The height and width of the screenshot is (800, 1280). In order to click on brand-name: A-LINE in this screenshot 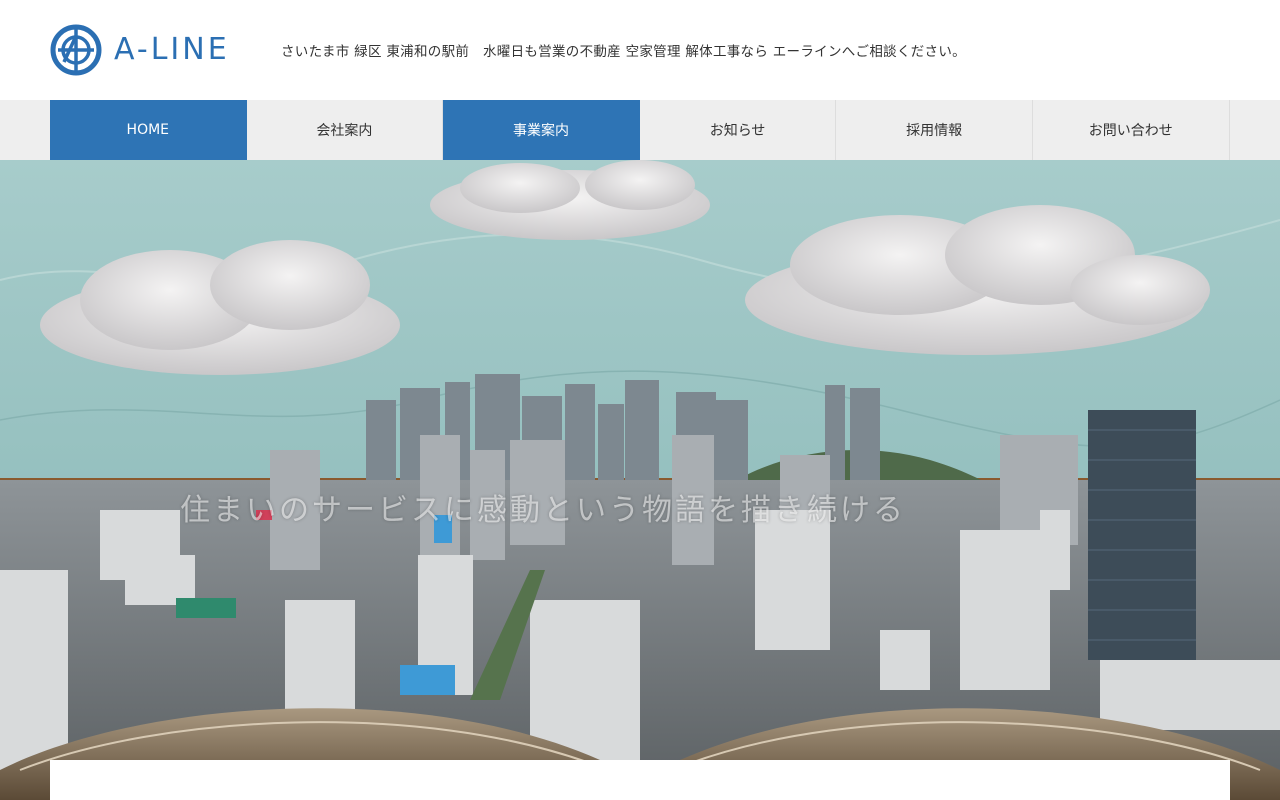, I will do `click(172, 49)`.